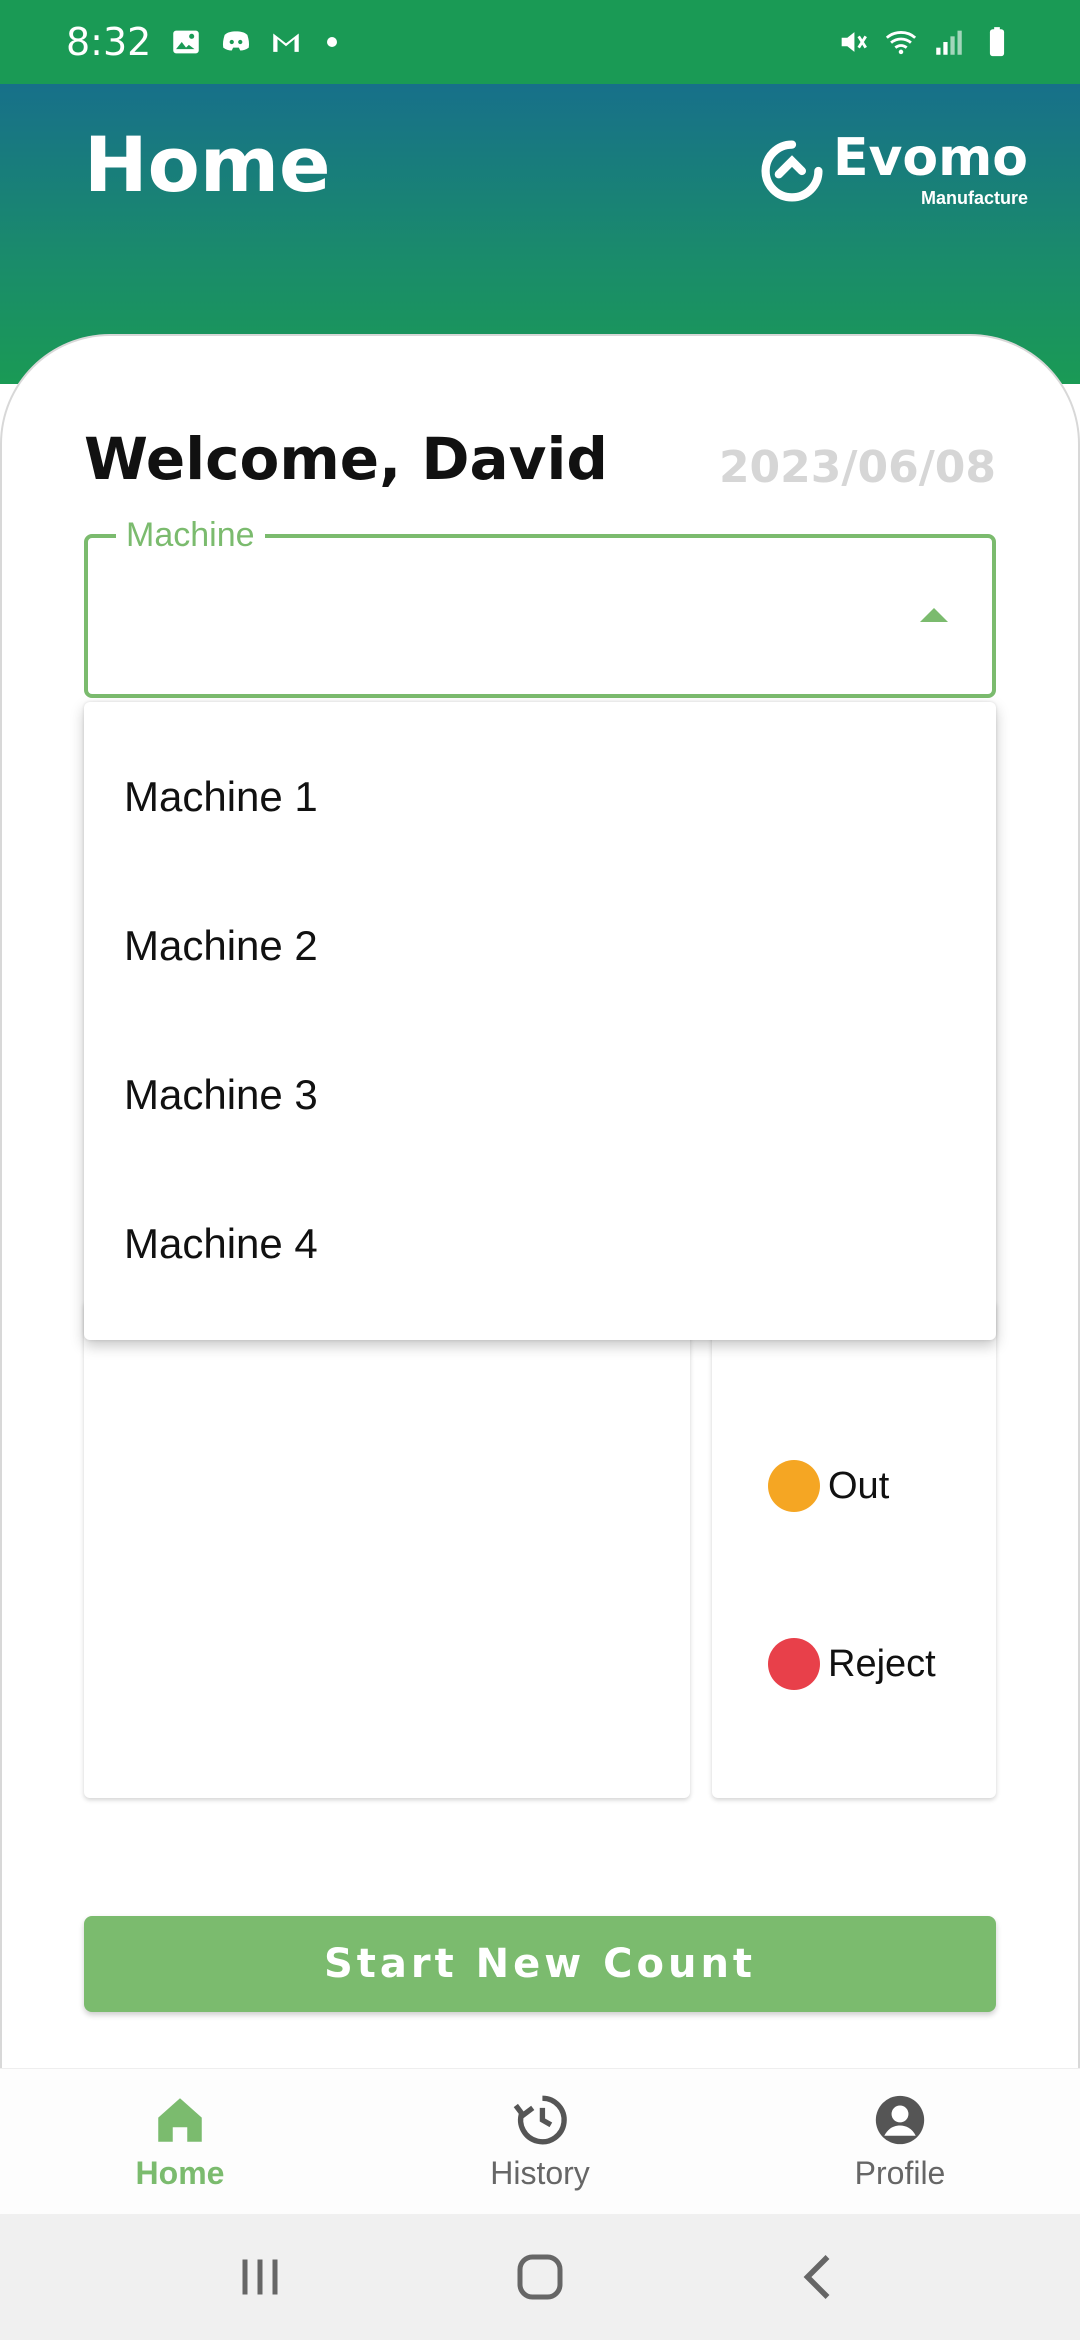 This screenshot has width=1080, height=2340. Describe the element at coordinates (974, 198) in the screenshot. I see `logo-subtext: Manufacture` at that location.